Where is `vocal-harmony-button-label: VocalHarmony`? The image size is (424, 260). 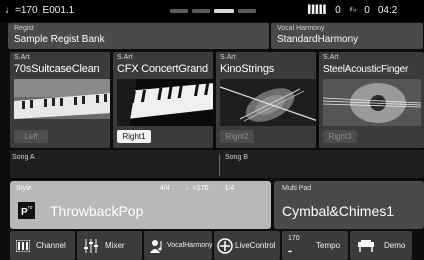
vocal-harmony-button-label: VocalHarmony is located at coordinates (190, 245).